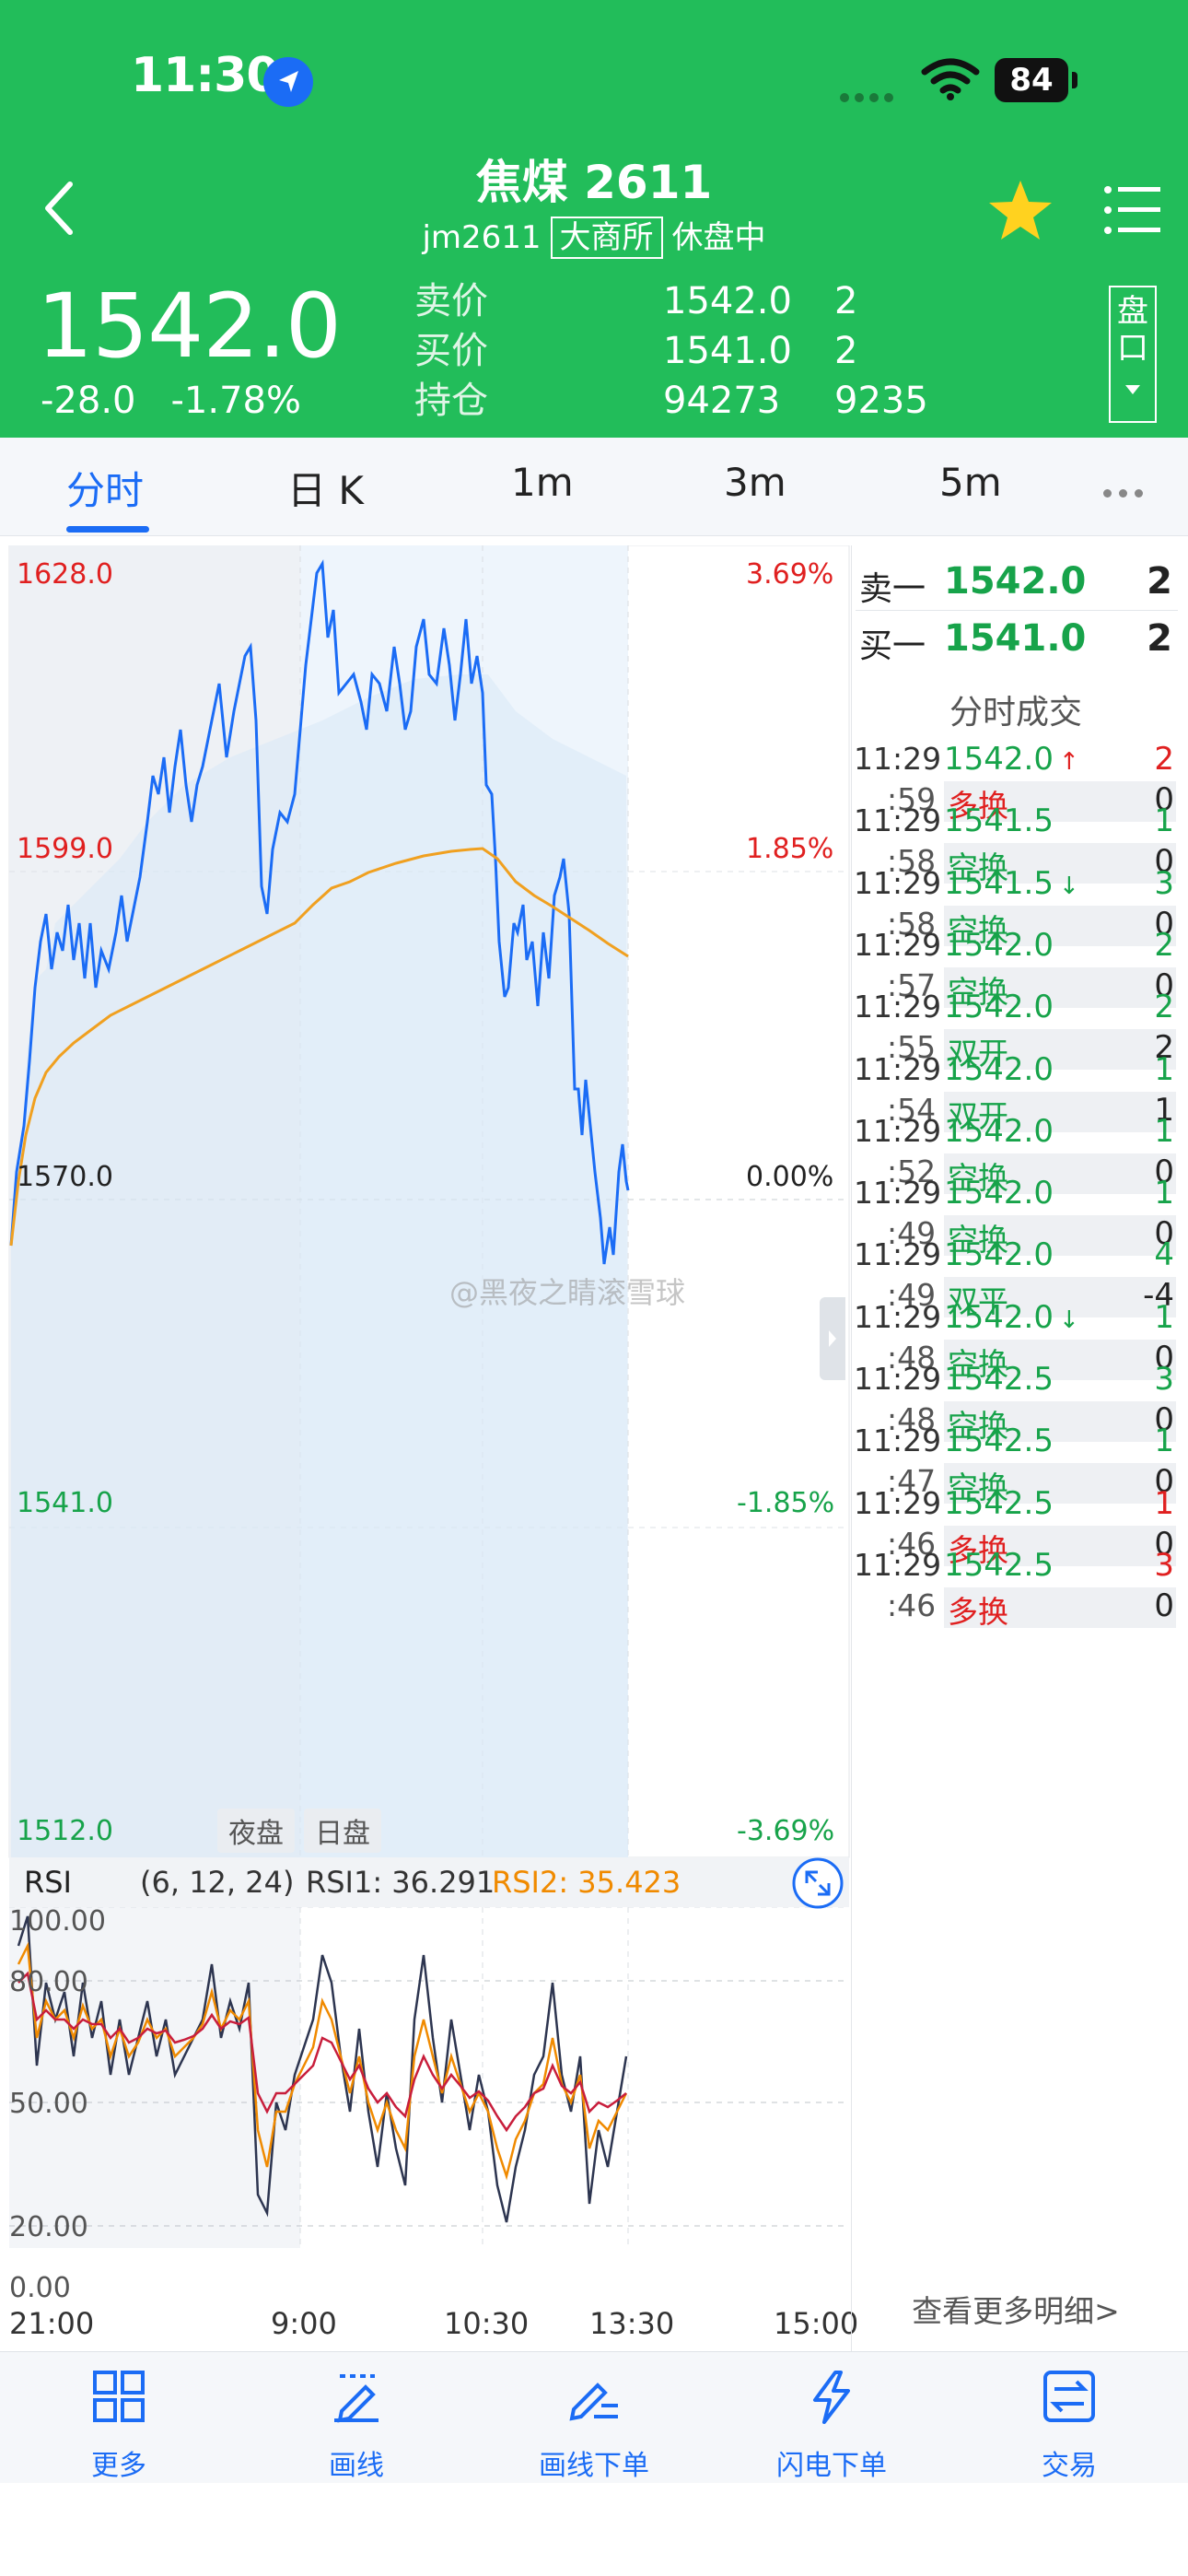  I want to click on pen-draw-icon, so click(356, 2398).